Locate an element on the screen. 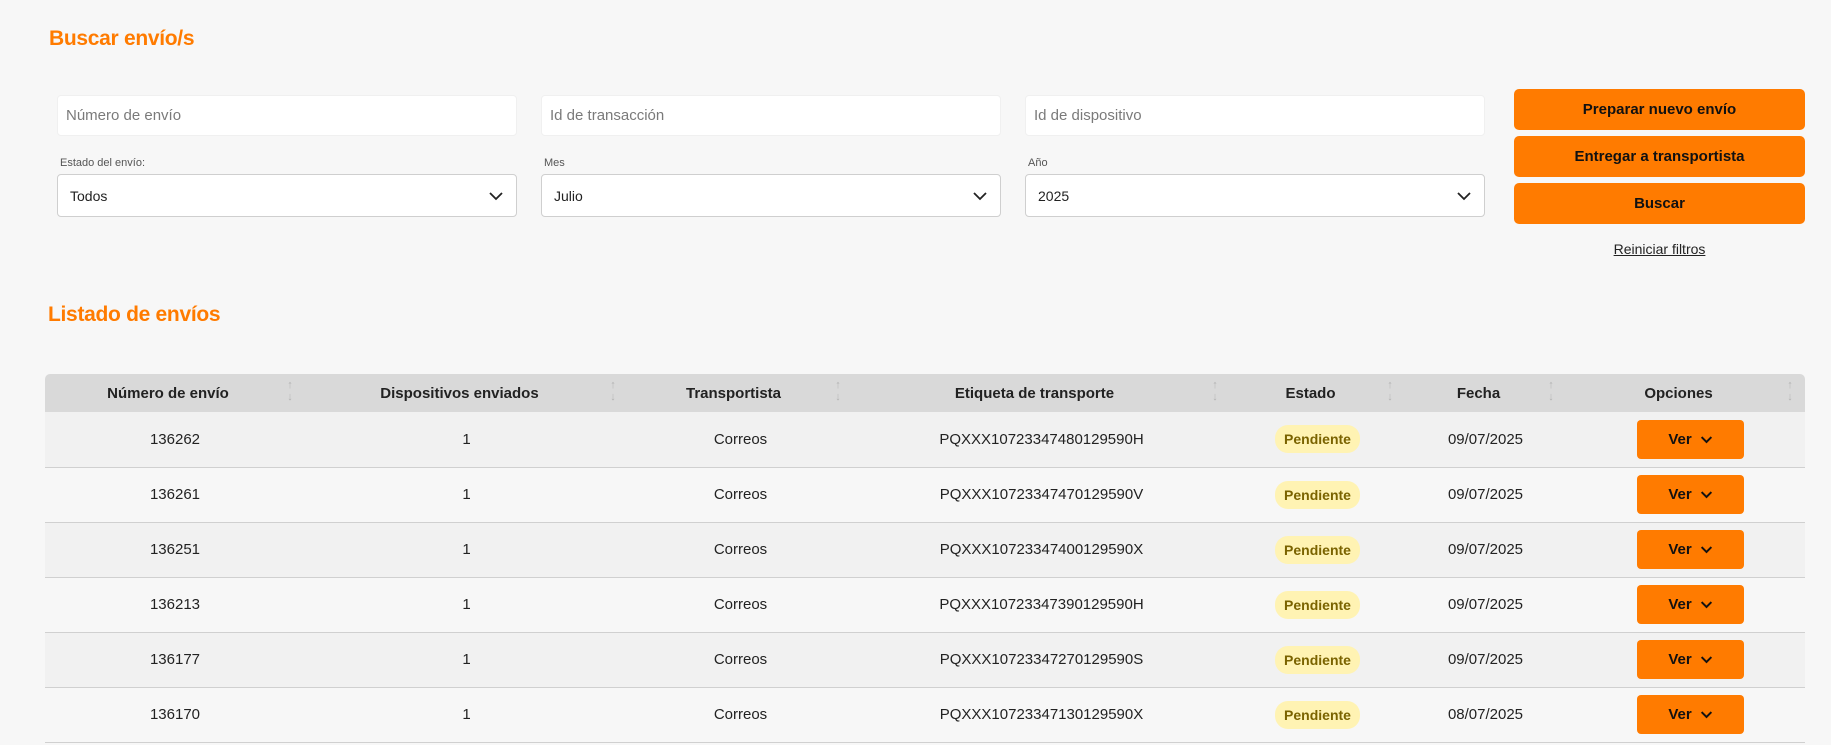 The width and height of the screenshot is (1831, 745). cell-transport-label: PQXXX10723347270129590S is located at coordinates (1041, 659).